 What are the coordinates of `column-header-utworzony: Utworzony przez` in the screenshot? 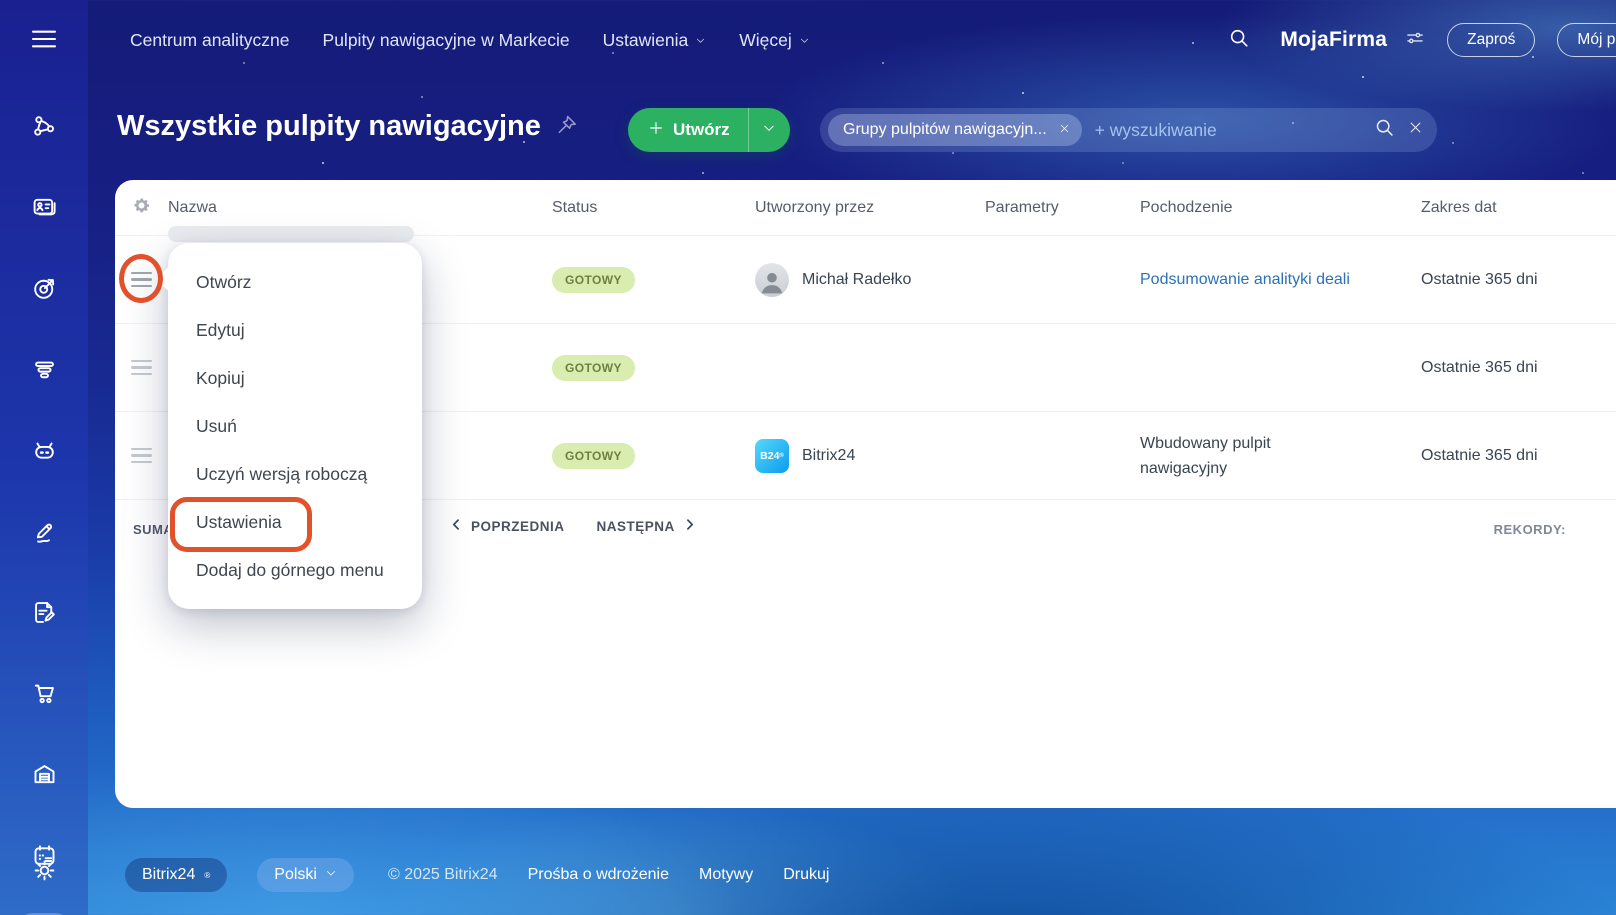 It's located at (870, 208).